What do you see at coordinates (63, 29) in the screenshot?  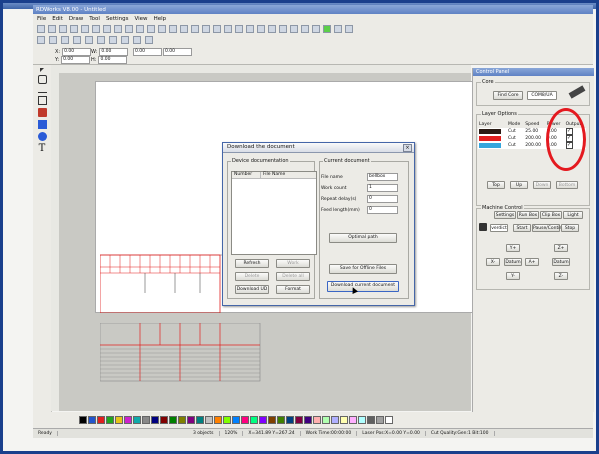 I see `import-icon` at bounding box center [63, 29].